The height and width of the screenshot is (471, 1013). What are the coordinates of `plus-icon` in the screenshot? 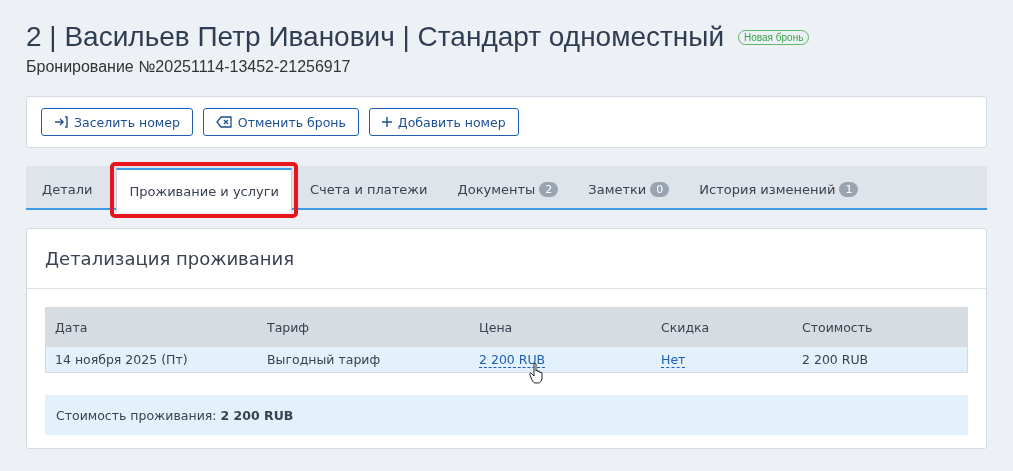 It's located at (386, 122).